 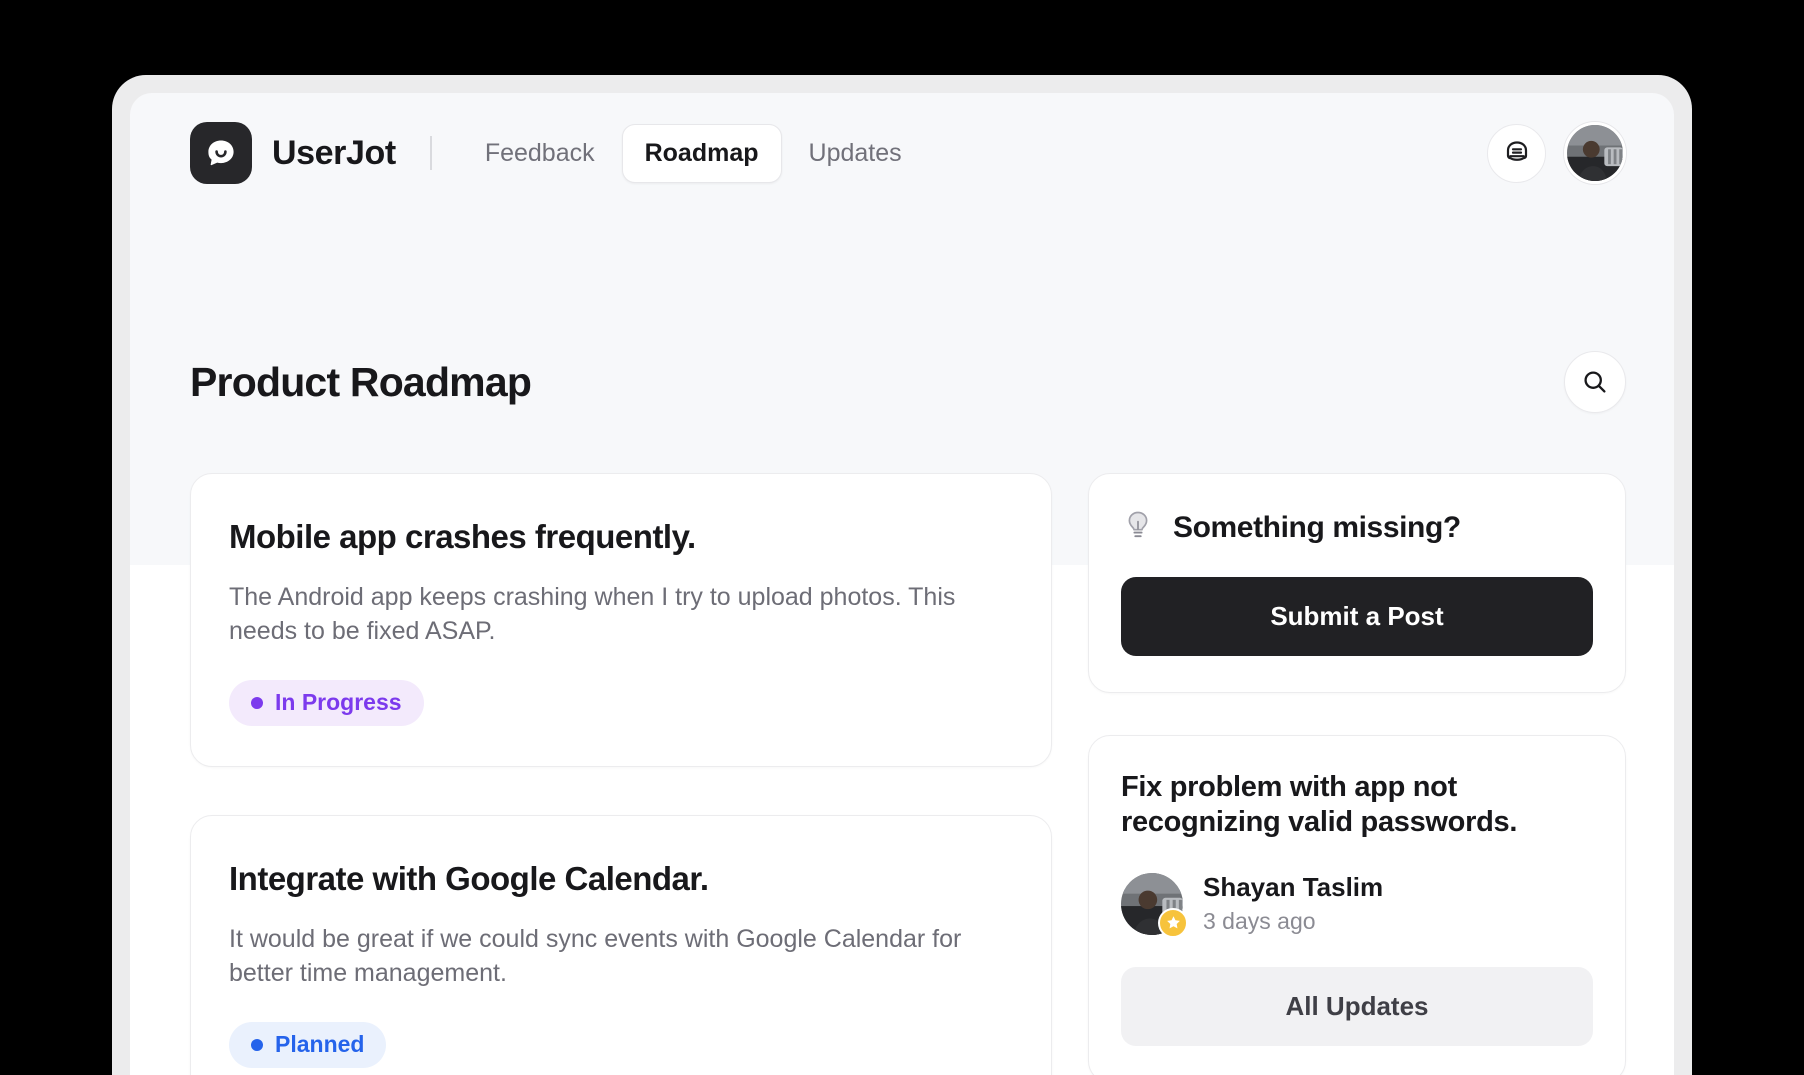 What do you see at coordinates (1357, 1007) in the screenshot?
I see `all-updates-button: All Updates` at bounding box center [1357, 1007].